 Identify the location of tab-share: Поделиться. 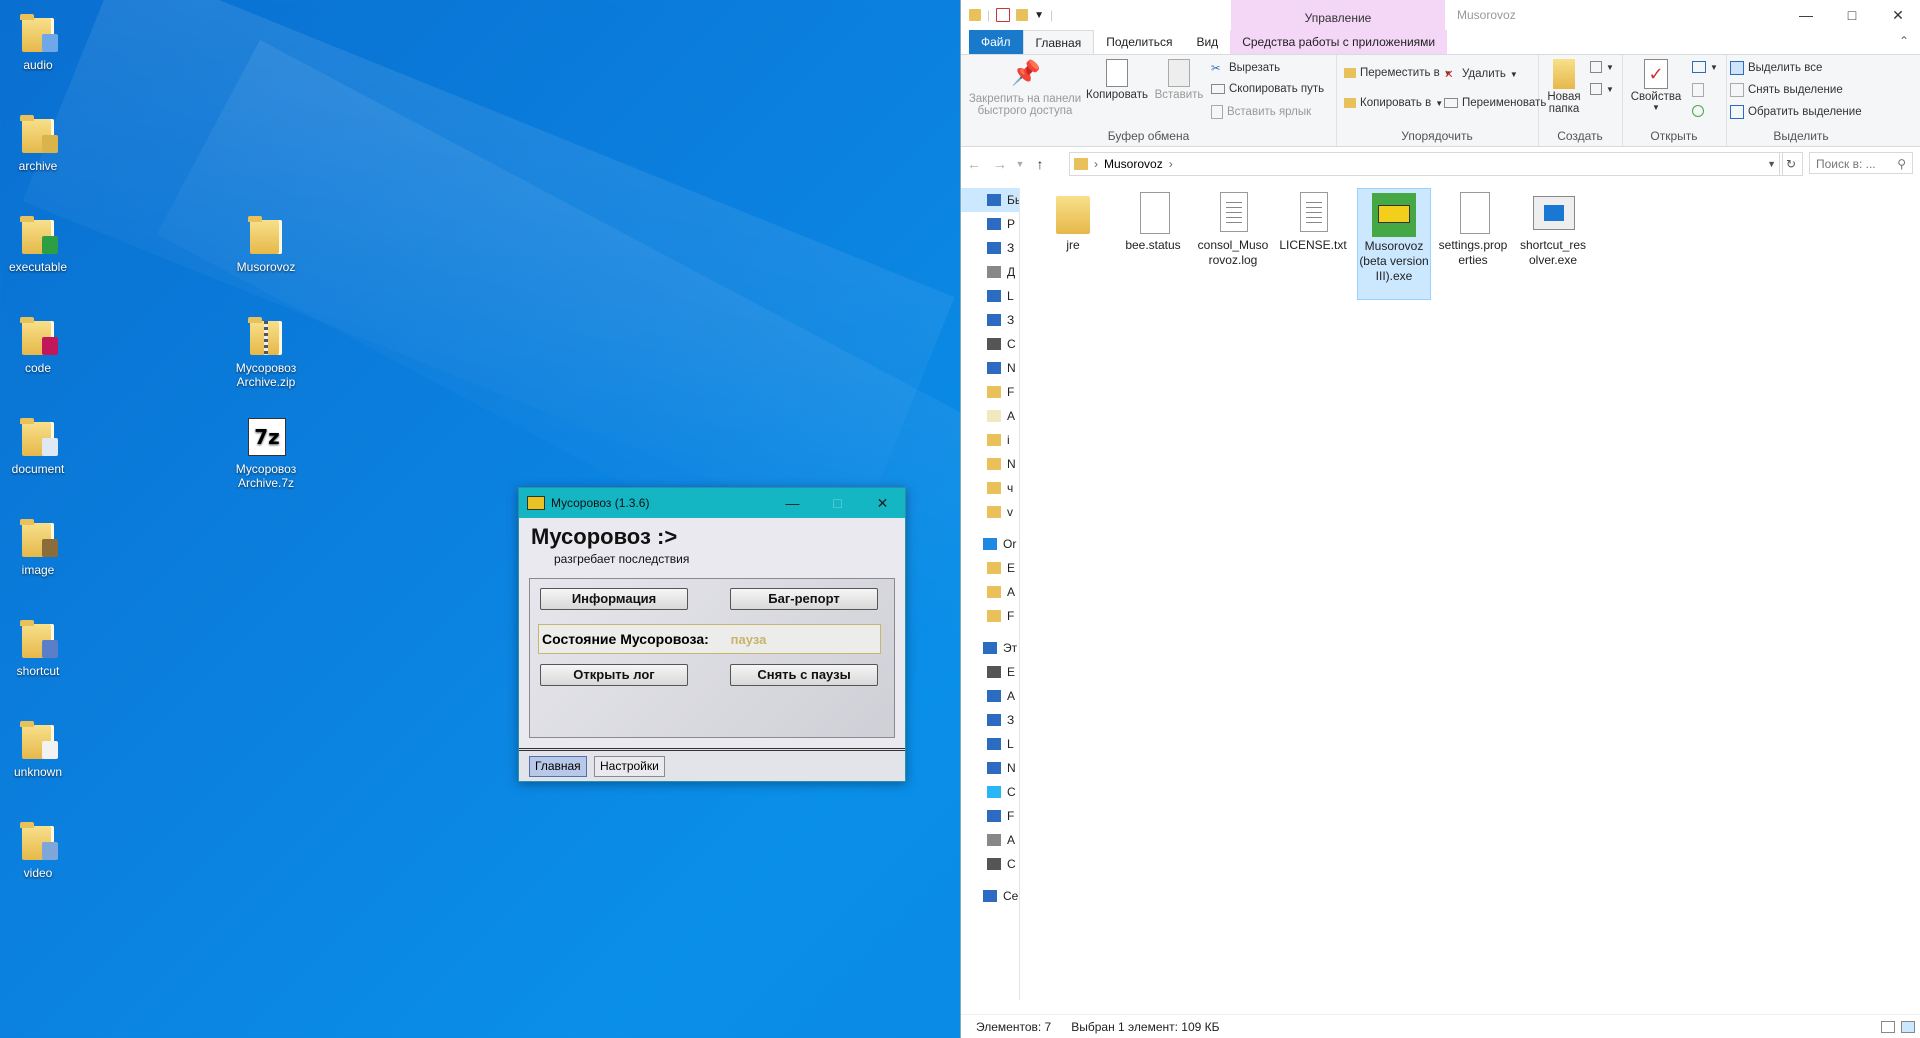
(1139, 42).